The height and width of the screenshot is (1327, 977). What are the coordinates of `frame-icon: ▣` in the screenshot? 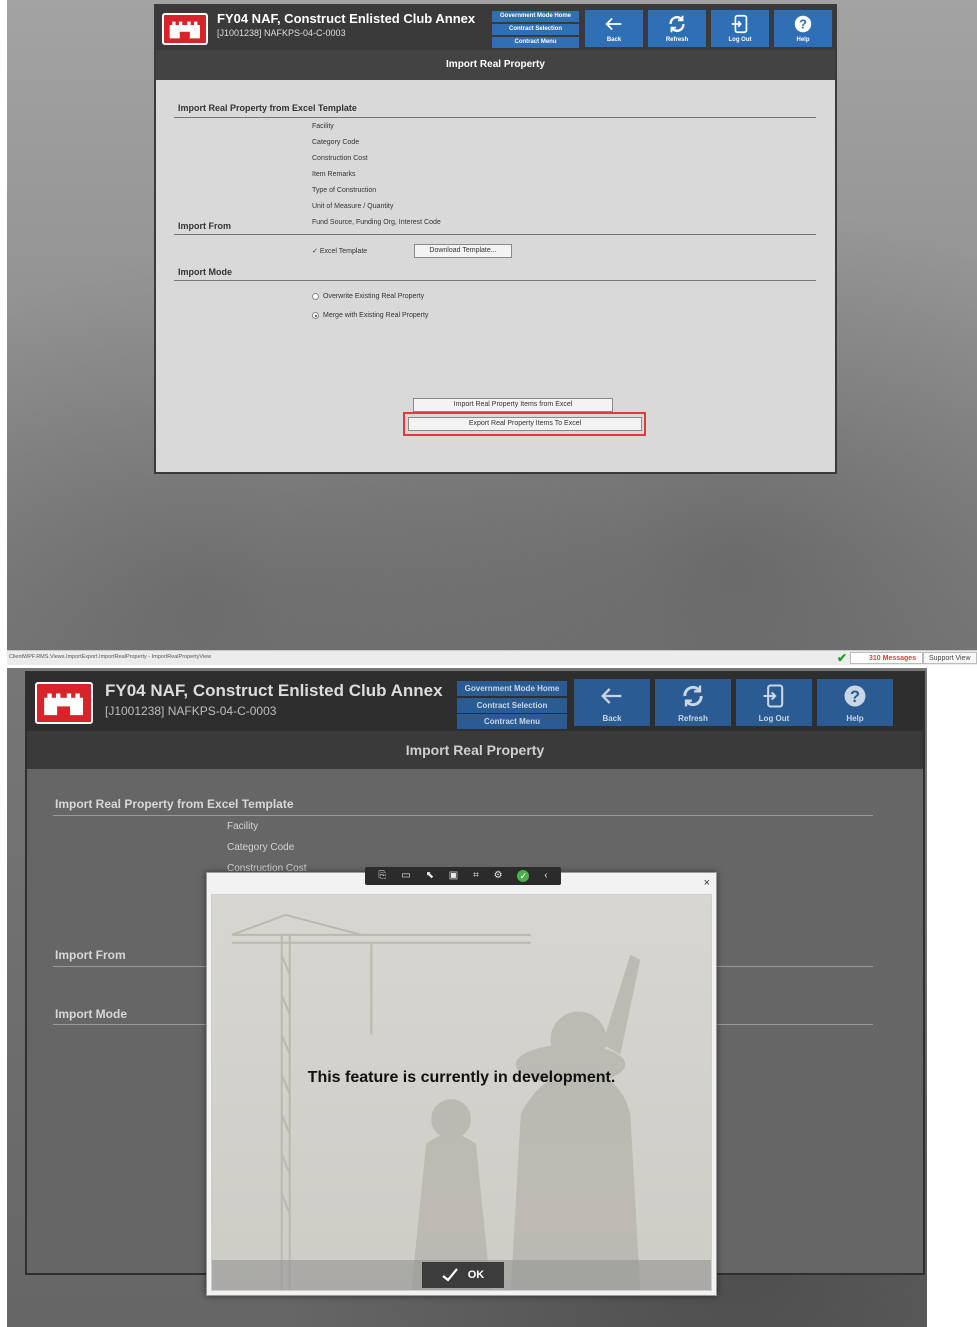 It's located at (453, 876).